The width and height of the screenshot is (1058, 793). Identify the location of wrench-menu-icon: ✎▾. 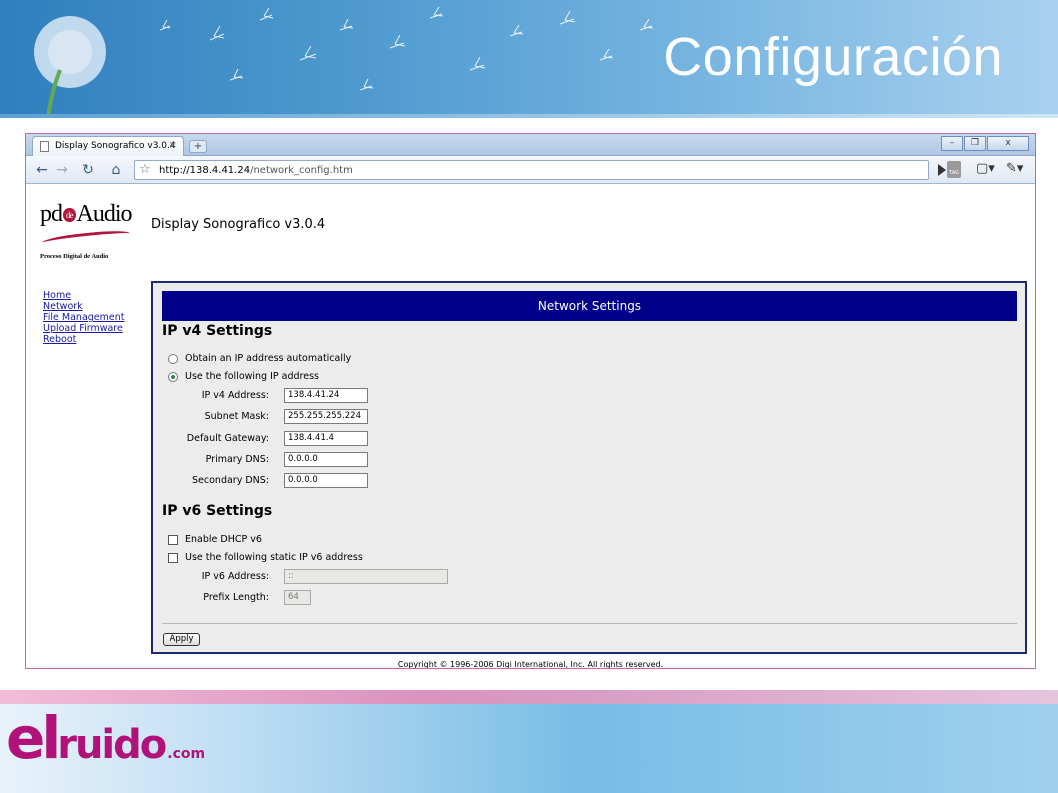
(1014, 168).